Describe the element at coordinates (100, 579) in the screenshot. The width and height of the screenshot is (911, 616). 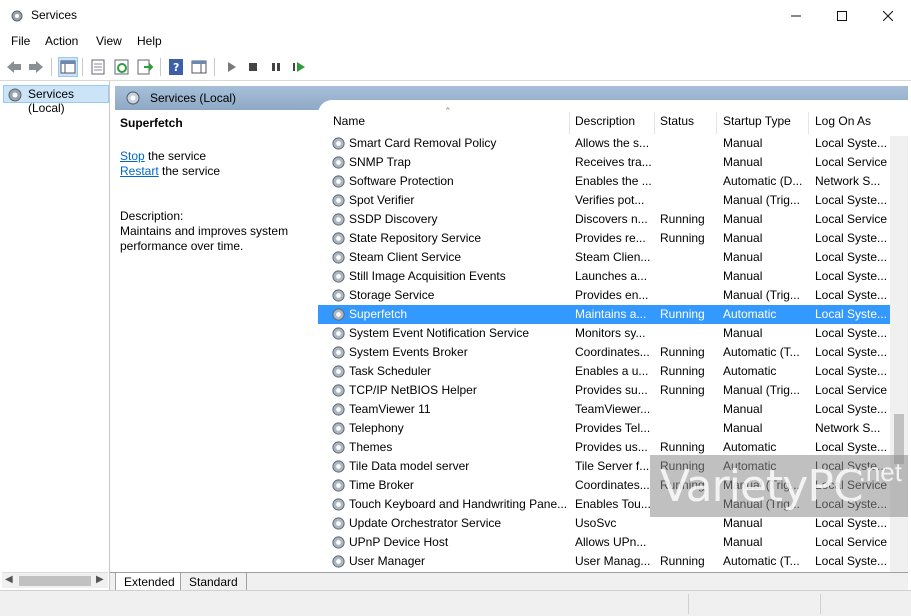
I see `scroll-right-icon: ▶` at that location.